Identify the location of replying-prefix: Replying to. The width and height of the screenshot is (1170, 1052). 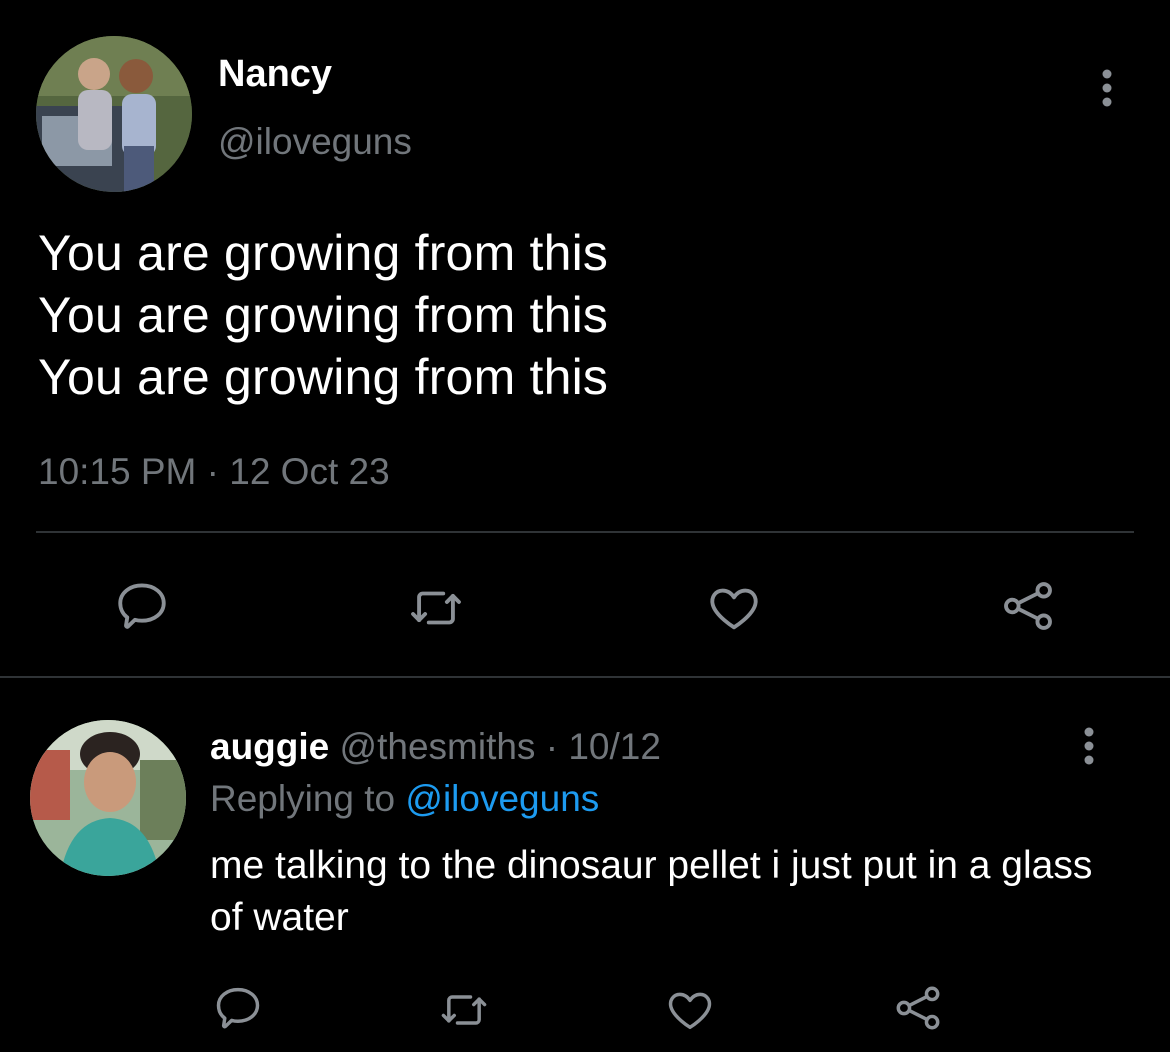
(303, 798).